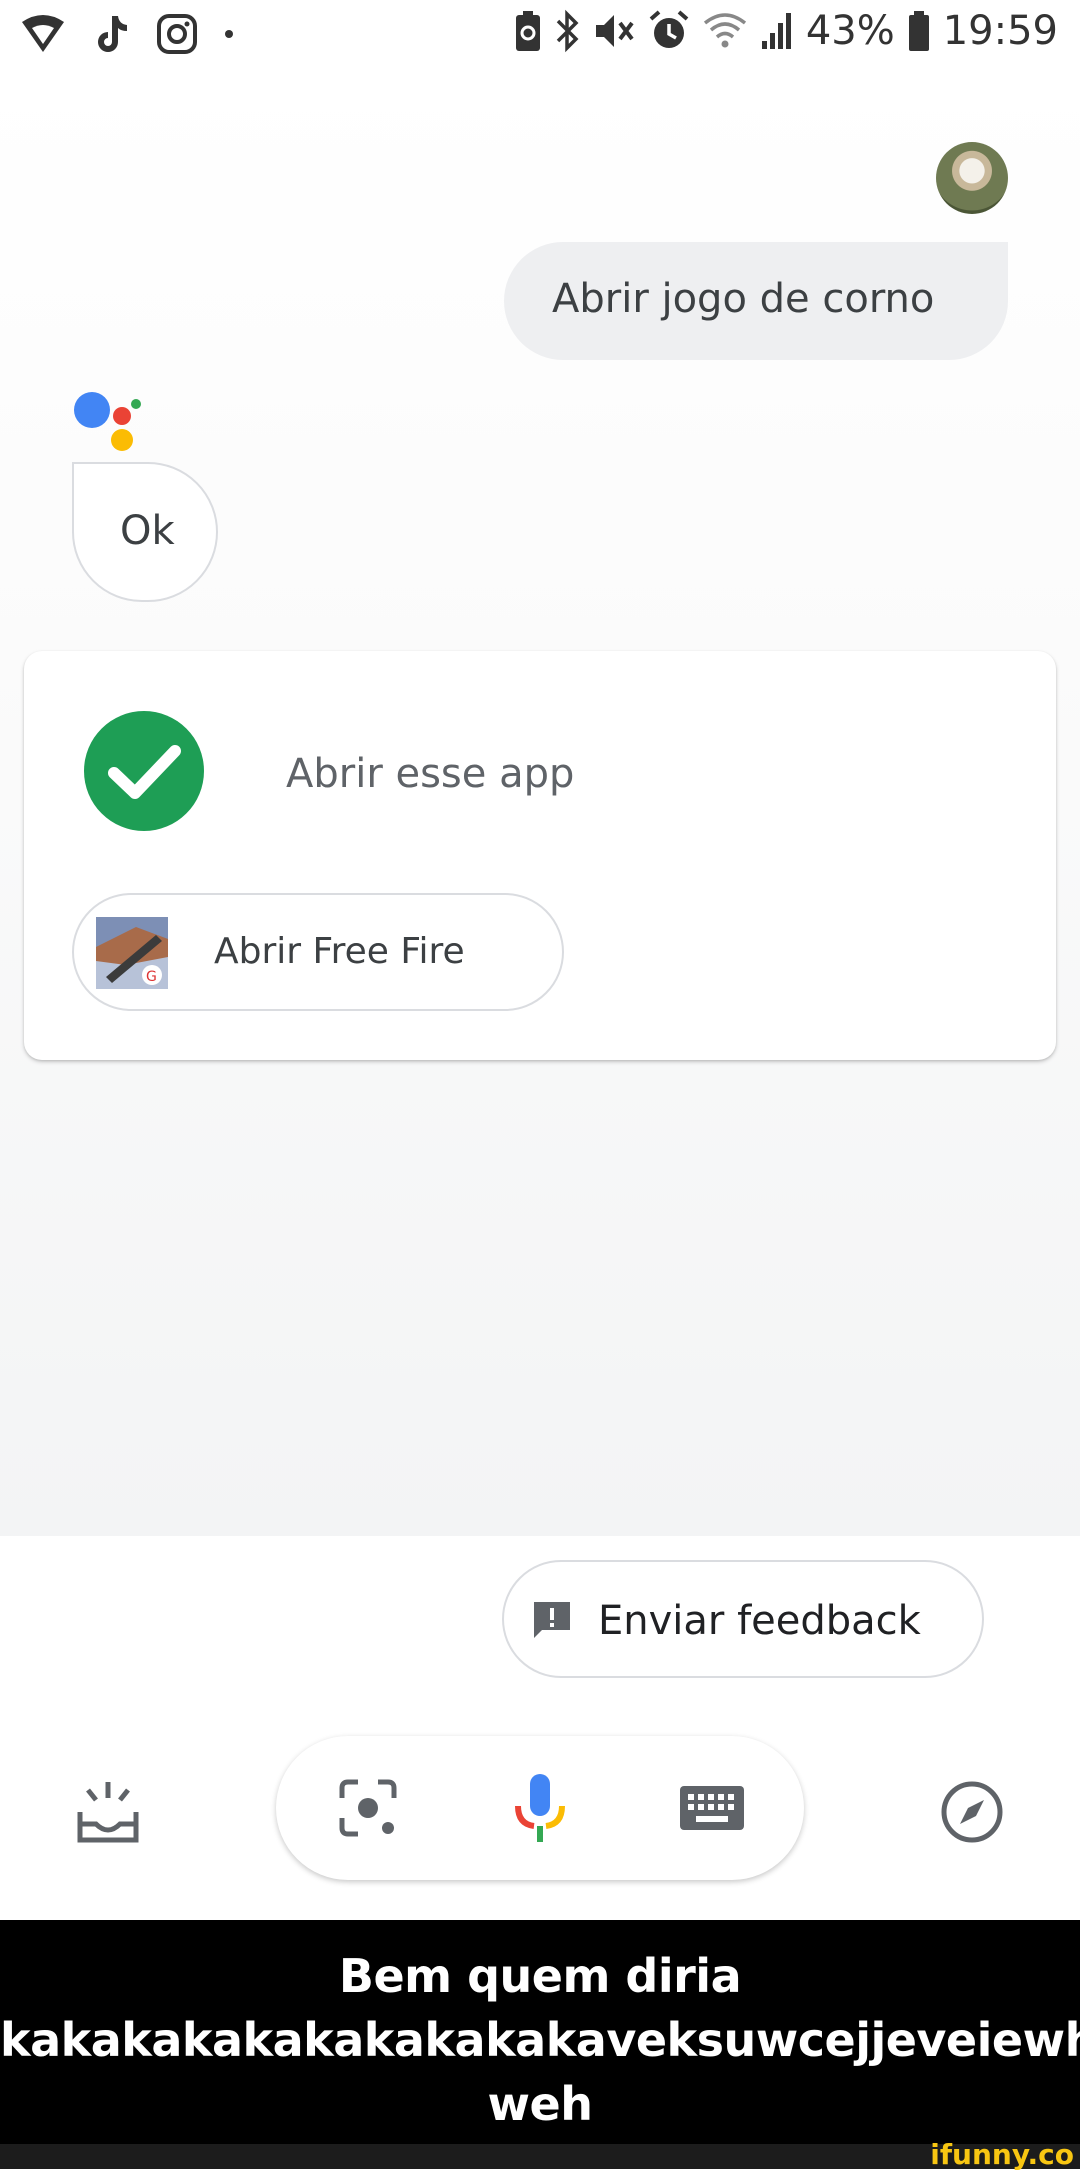 The width and height of the screenshot is (1080, 2171). Describe the element at coordinates (567, 31) in the screenshot. I see `bluetooth-icon` at that location.